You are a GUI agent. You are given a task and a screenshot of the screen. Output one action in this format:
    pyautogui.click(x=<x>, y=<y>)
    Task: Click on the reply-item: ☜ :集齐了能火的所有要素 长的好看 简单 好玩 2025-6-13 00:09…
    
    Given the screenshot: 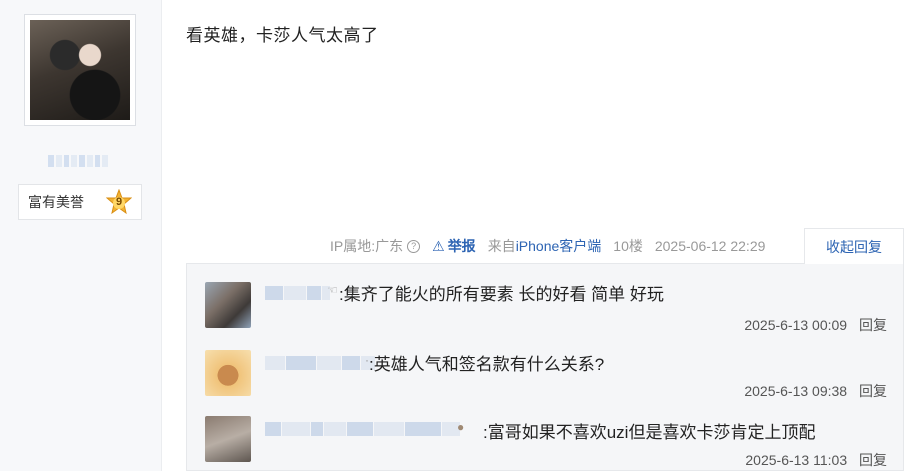 What is the action you would take?
    pyautogui.click(x=546, y=313)
    